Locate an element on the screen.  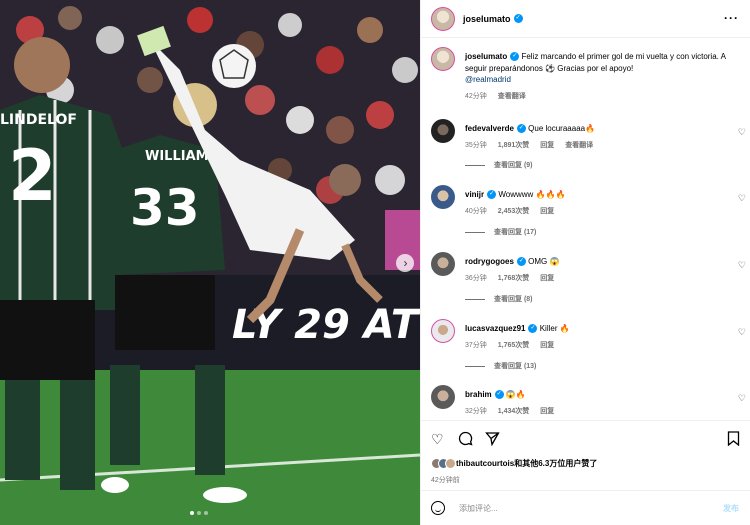
caption-username: joselumato is located at coordinates (486, 56).